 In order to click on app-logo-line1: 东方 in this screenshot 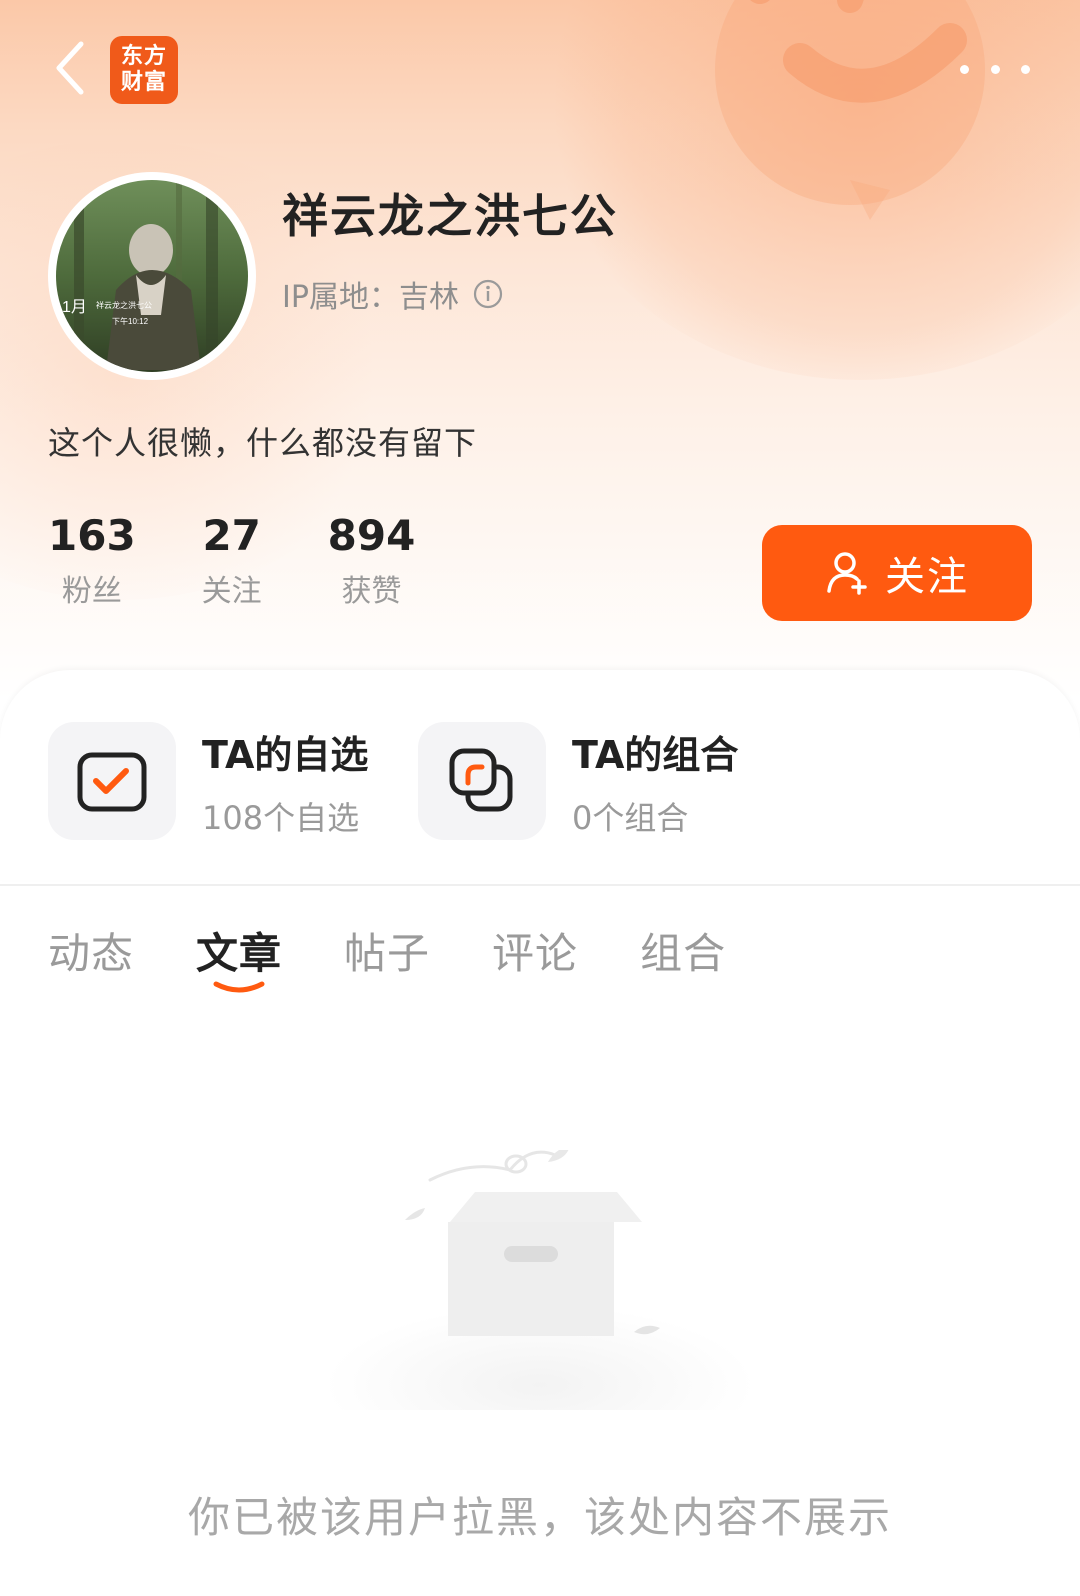, I will do `click(143, 56)`.